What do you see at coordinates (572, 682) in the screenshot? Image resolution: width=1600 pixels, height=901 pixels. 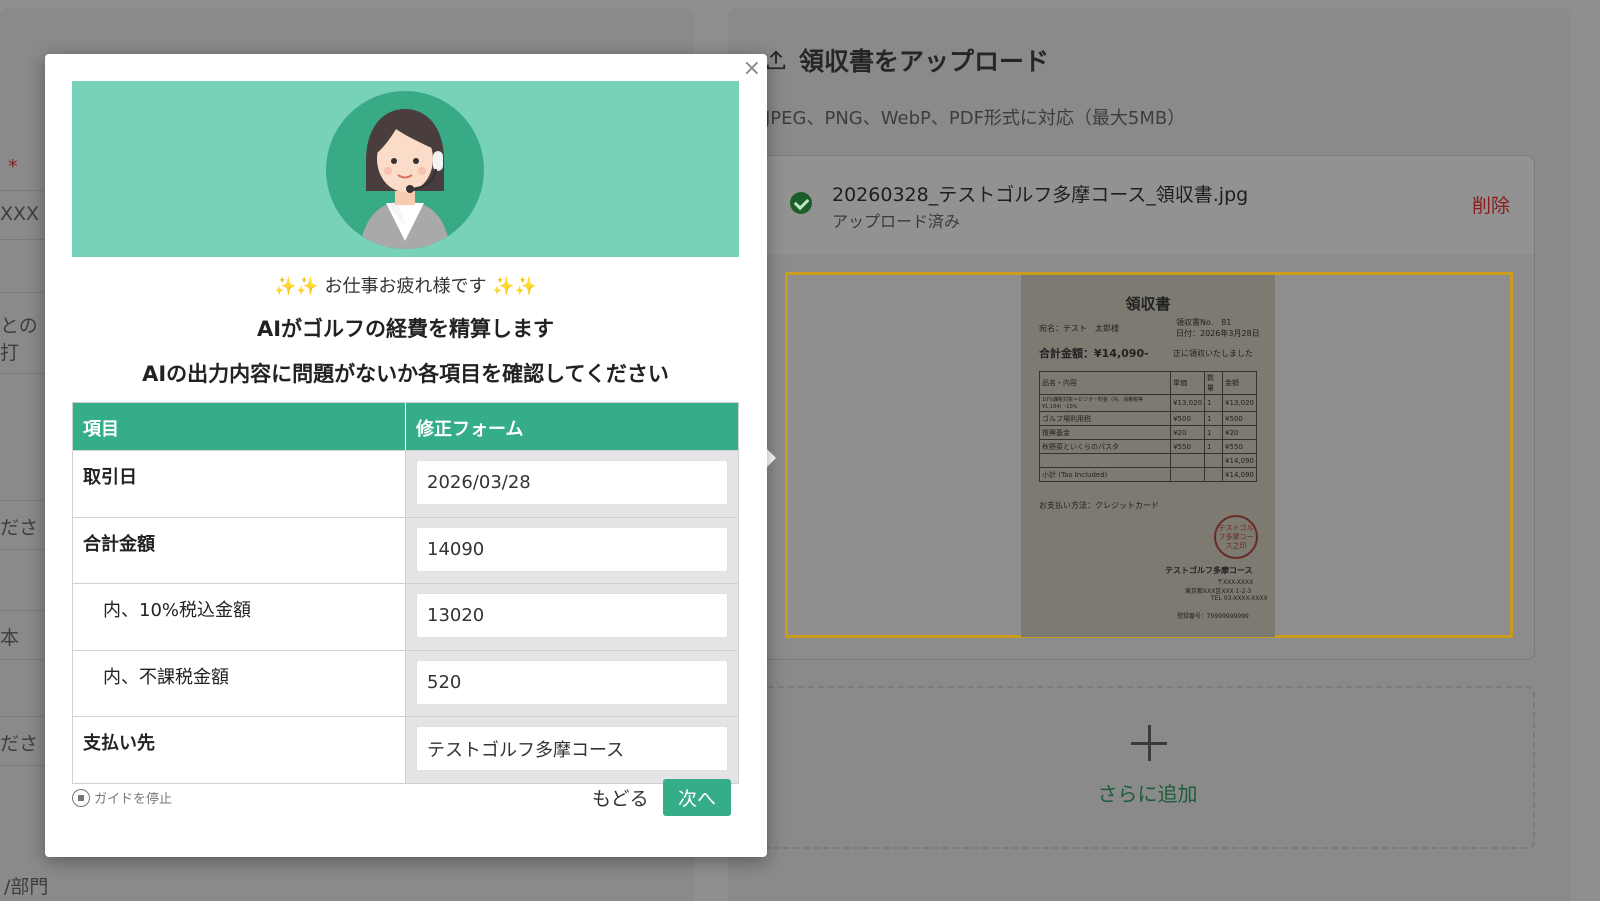 I see `untaxed-amount-input` at bounding box center [572, 682].